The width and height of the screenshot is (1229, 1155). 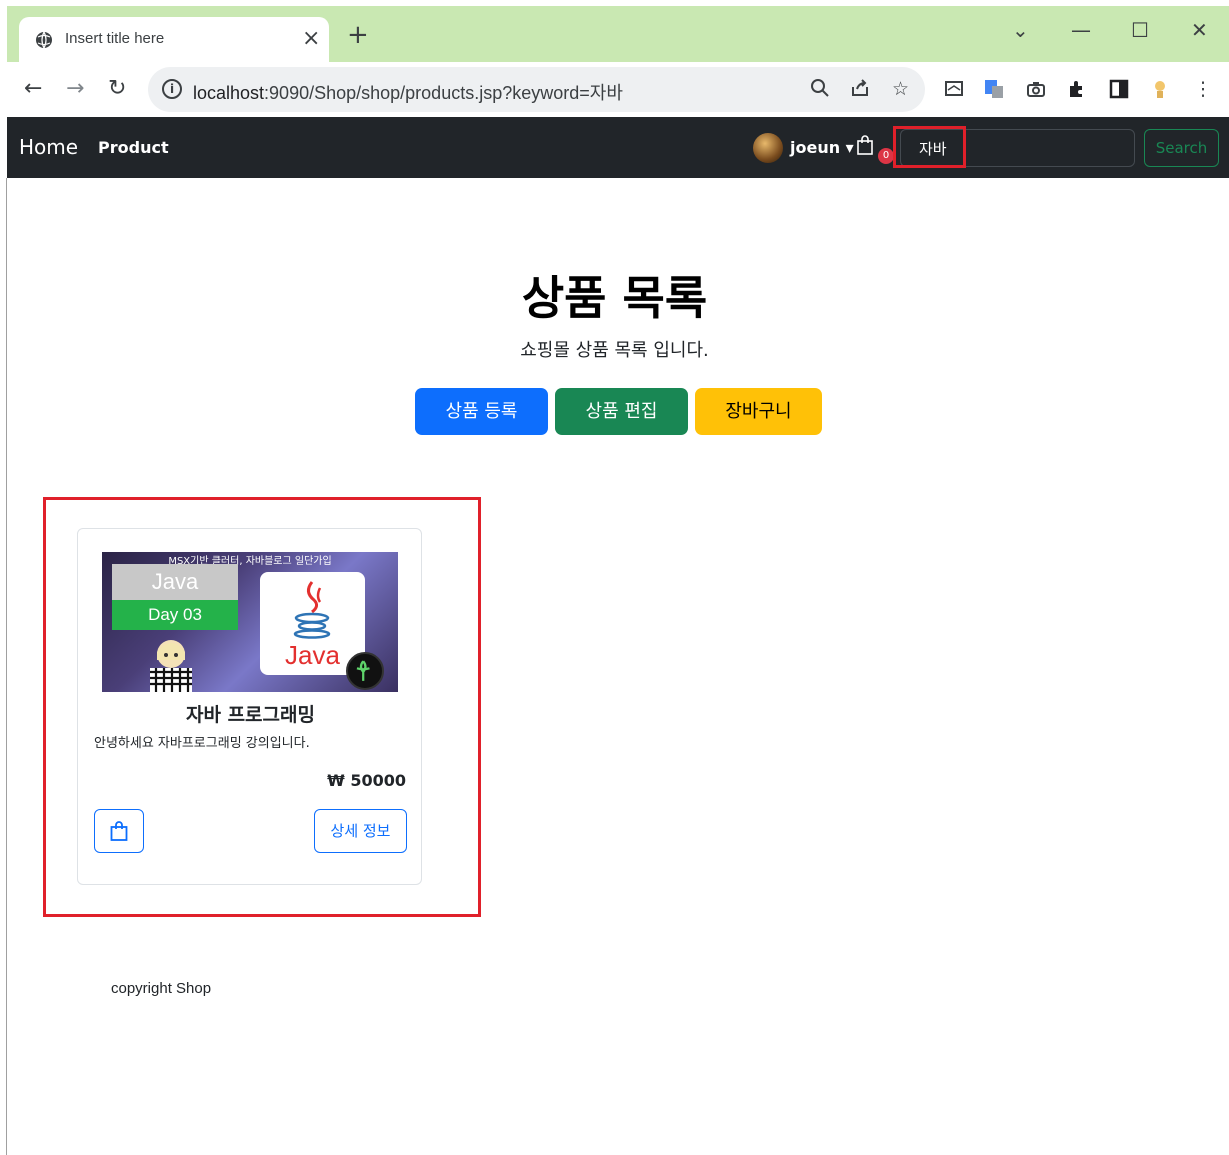 What do you see at coordinates (161, 988) in the screenshot?
I see `footer-copyright: copyright Shop` at bounding box center [161, 988].